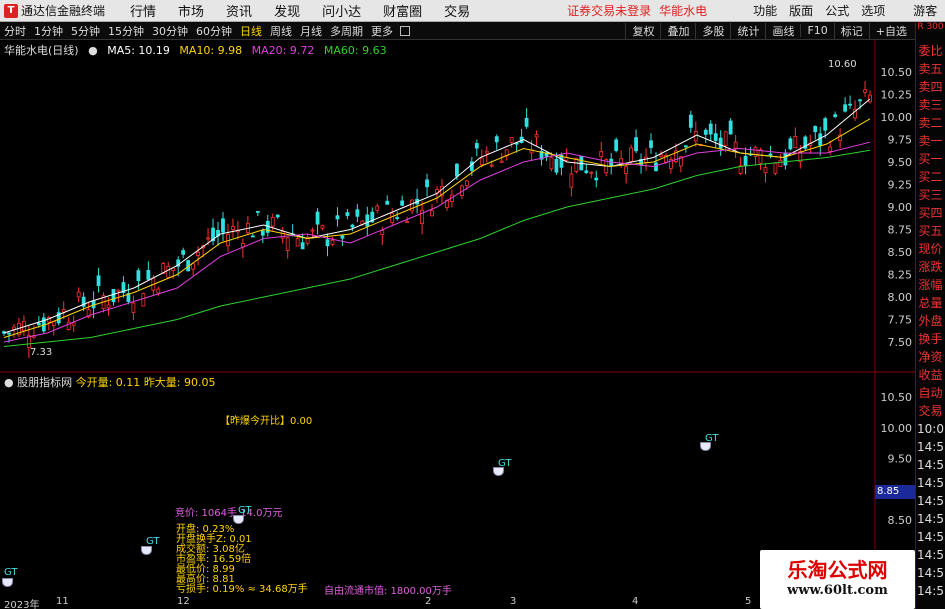  Describe the element at coordinates (170, 31) in the screenshot. I see `period-30min: 30分钟` at that location.